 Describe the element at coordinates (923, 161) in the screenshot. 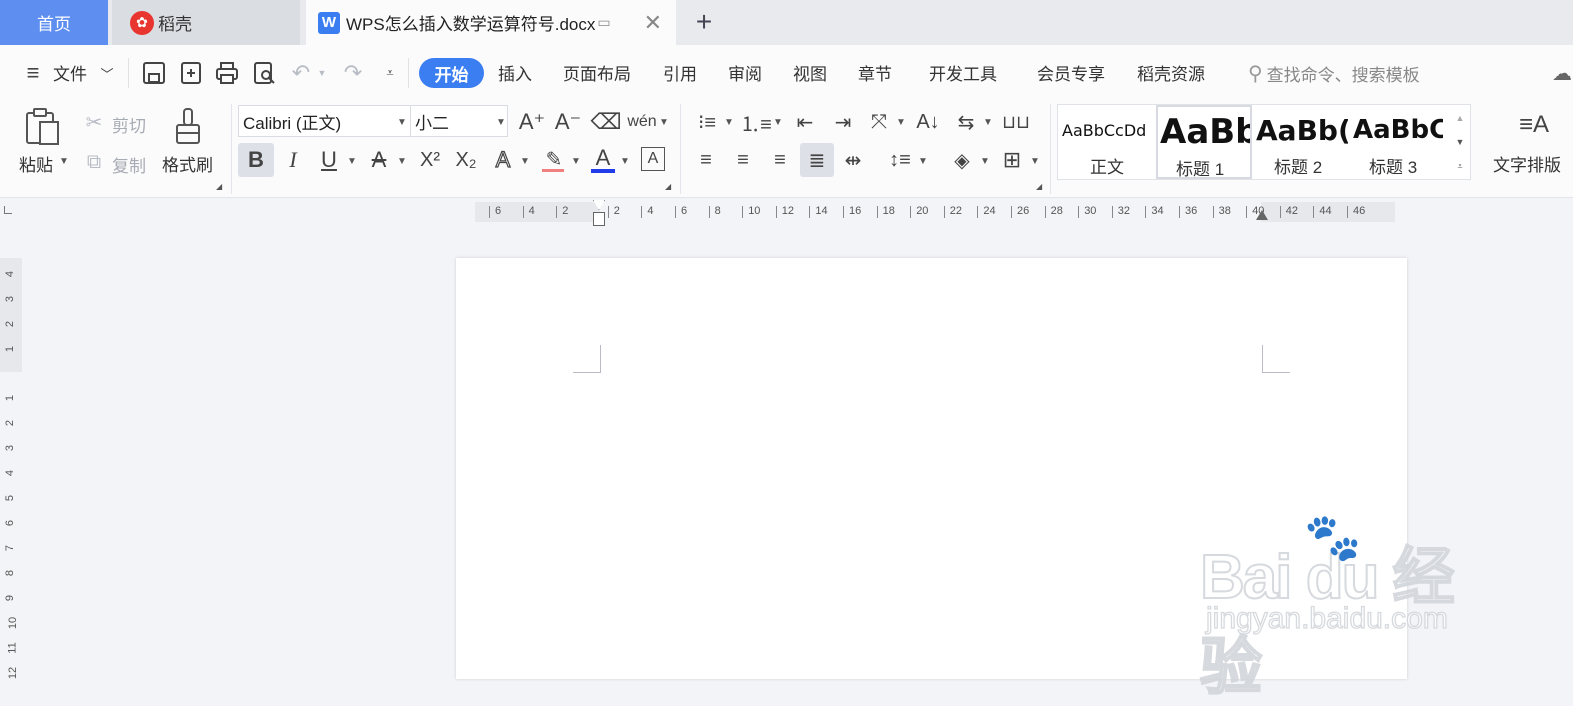

I see `line-spacing-dropdown-icon: ▼` at that location.